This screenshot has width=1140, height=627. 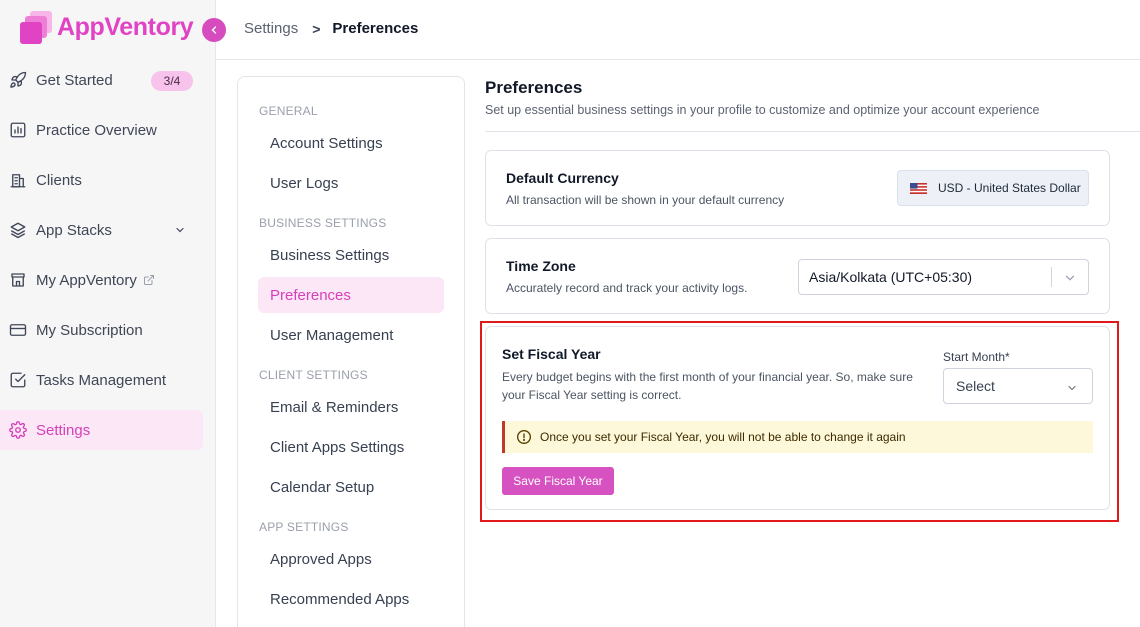 I want to click on sidebar-item-tasks-management: Tasks Management, so click(x=108, y=380).